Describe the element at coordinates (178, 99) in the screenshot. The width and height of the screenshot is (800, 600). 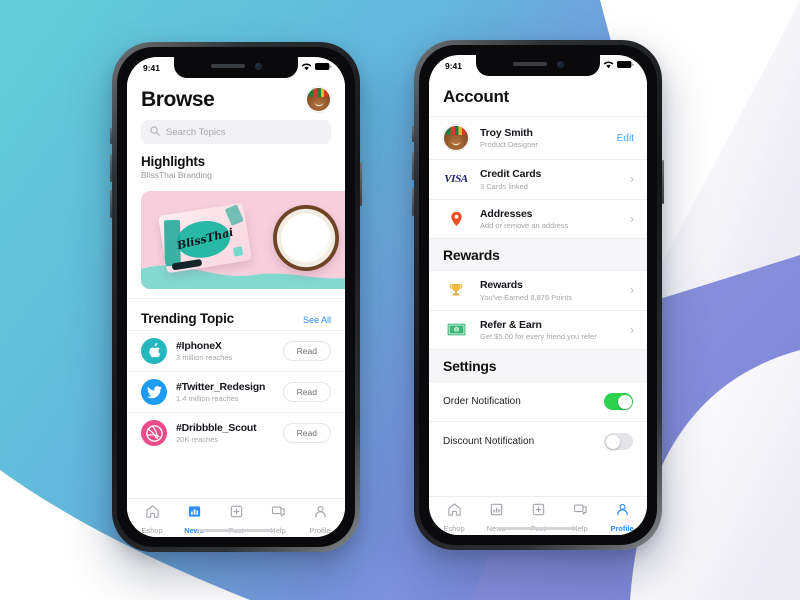
I see `page-title: Browse` at that location.